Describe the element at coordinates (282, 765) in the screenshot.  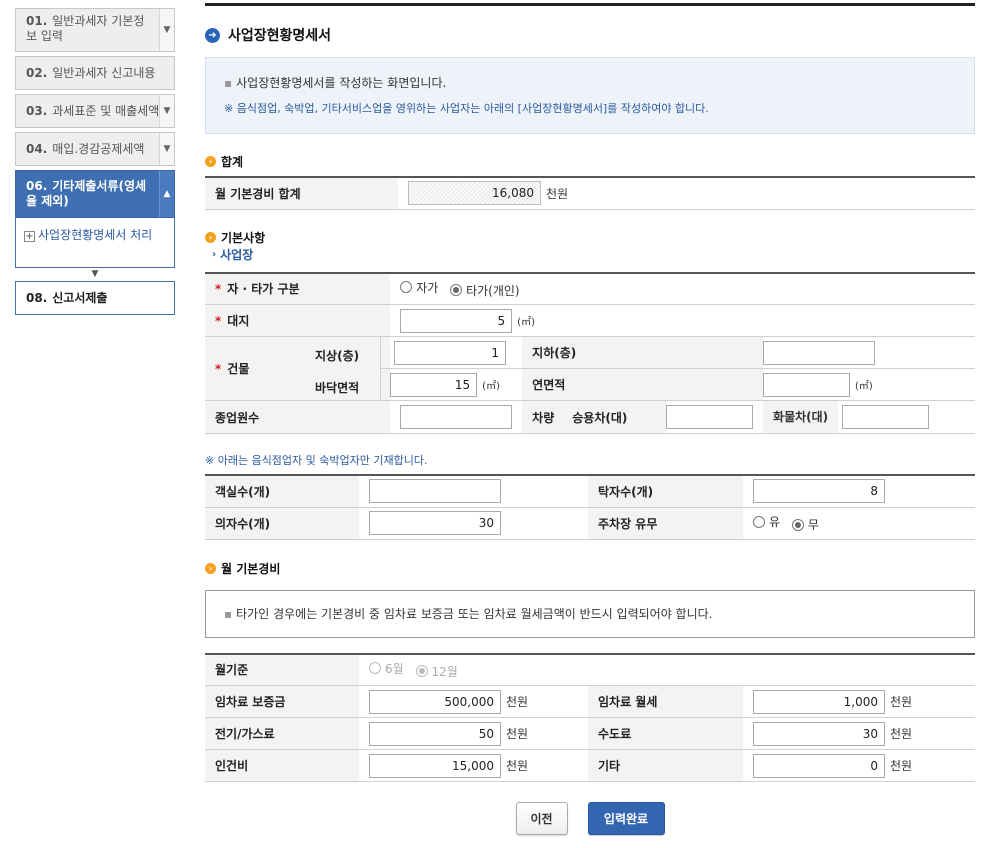
I see `labor-label: 인건비` at that location.